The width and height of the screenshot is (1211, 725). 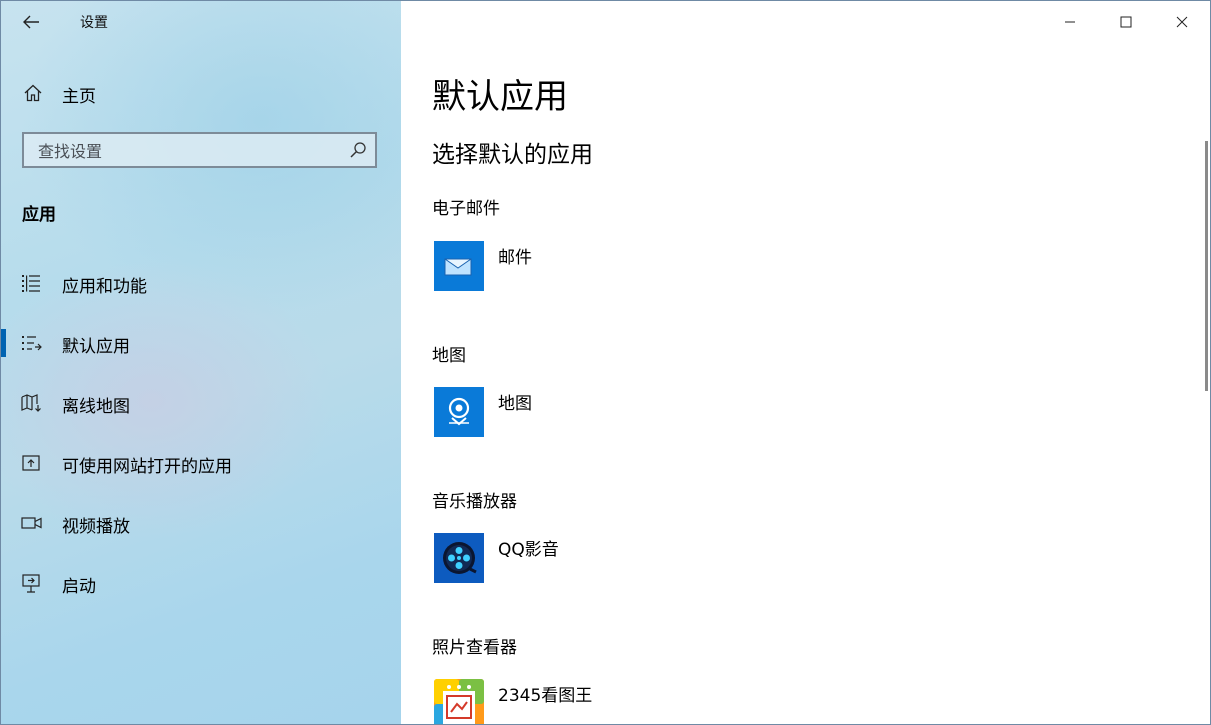 What do you see at coordinates (584, 267) in the screenshot?
I see `default-app-email: 邮件` at bounding box center [584, 267].